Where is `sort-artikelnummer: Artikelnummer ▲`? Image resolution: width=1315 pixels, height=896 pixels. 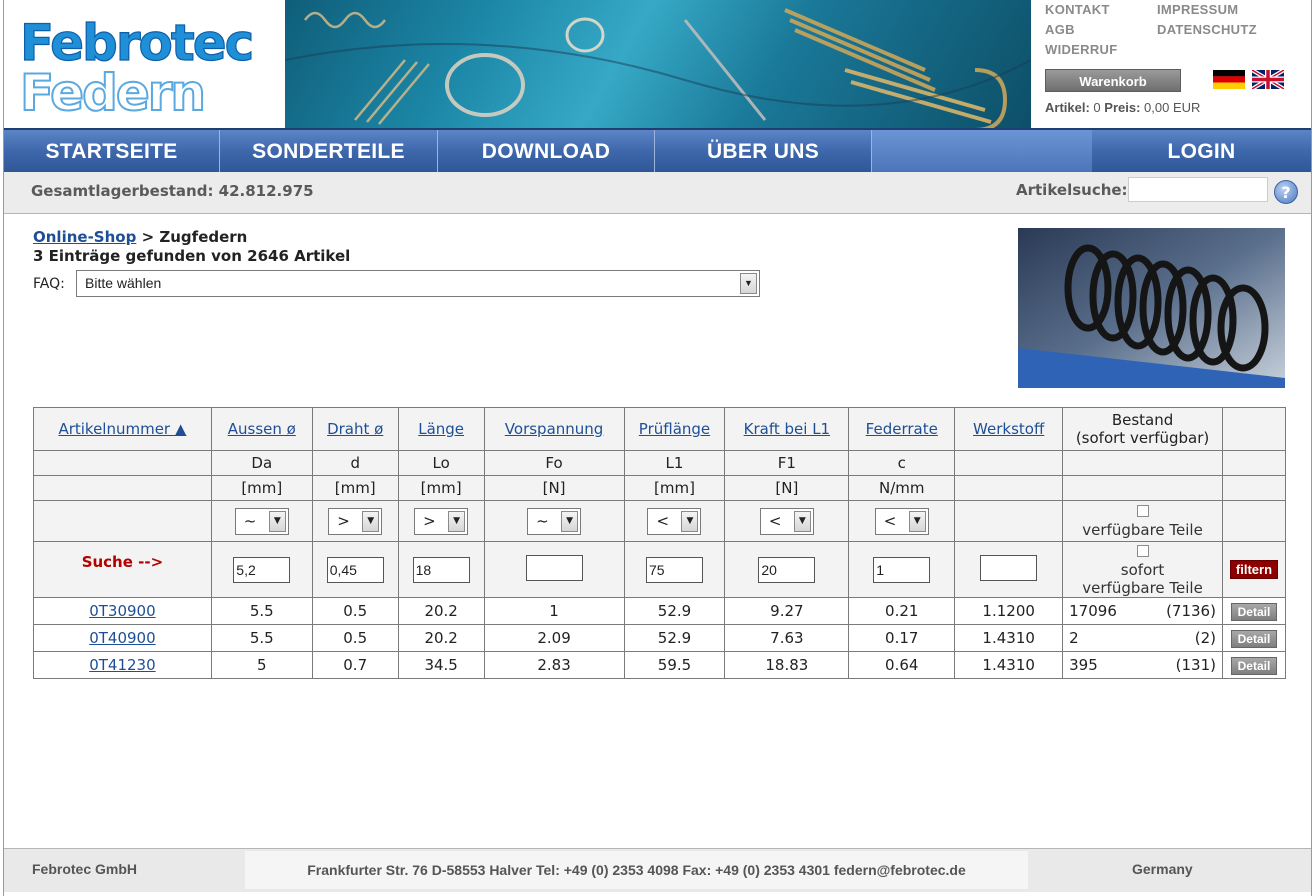 sort-artikelnummer: Artikelnummer ▲ is located at coordinates (122, 429).